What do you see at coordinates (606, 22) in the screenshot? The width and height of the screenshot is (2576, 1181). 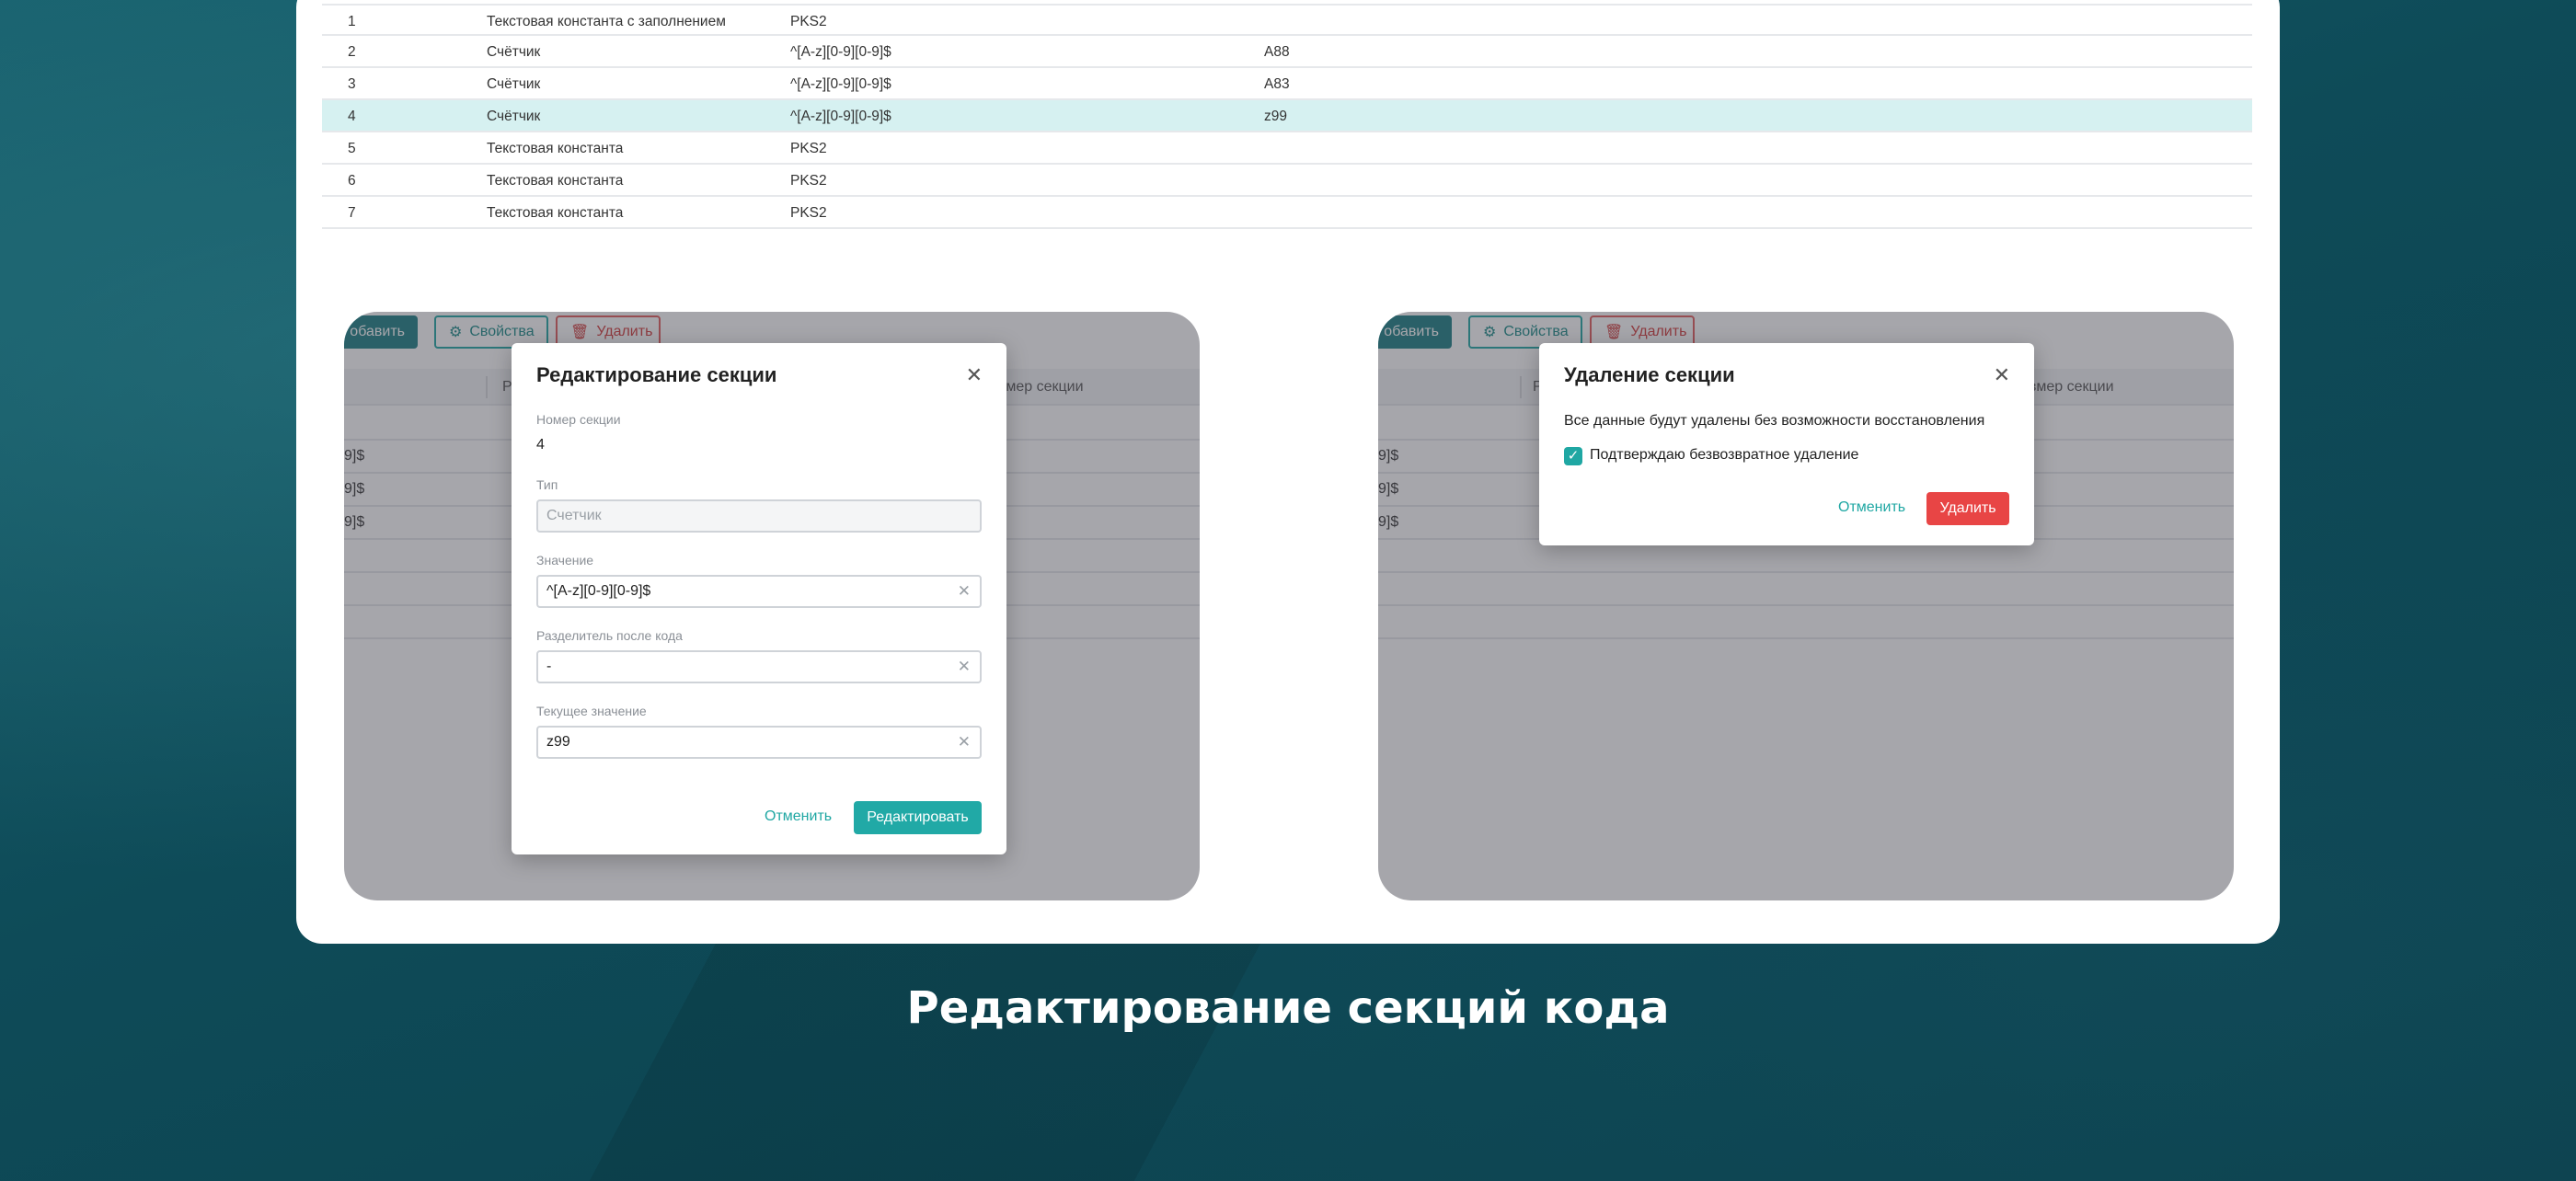 I see `cell-type: Текстовая константа с заполнением` at bounding box center [606, 22].